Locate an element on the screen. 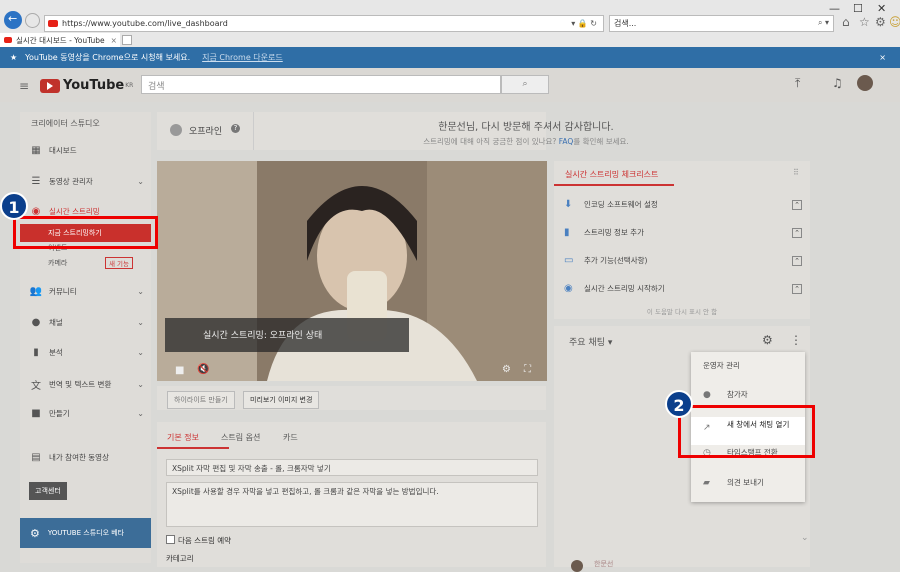 This screenshot has width=900, height=572. youtube-favicon-icon is located at coordinates (53, 23).